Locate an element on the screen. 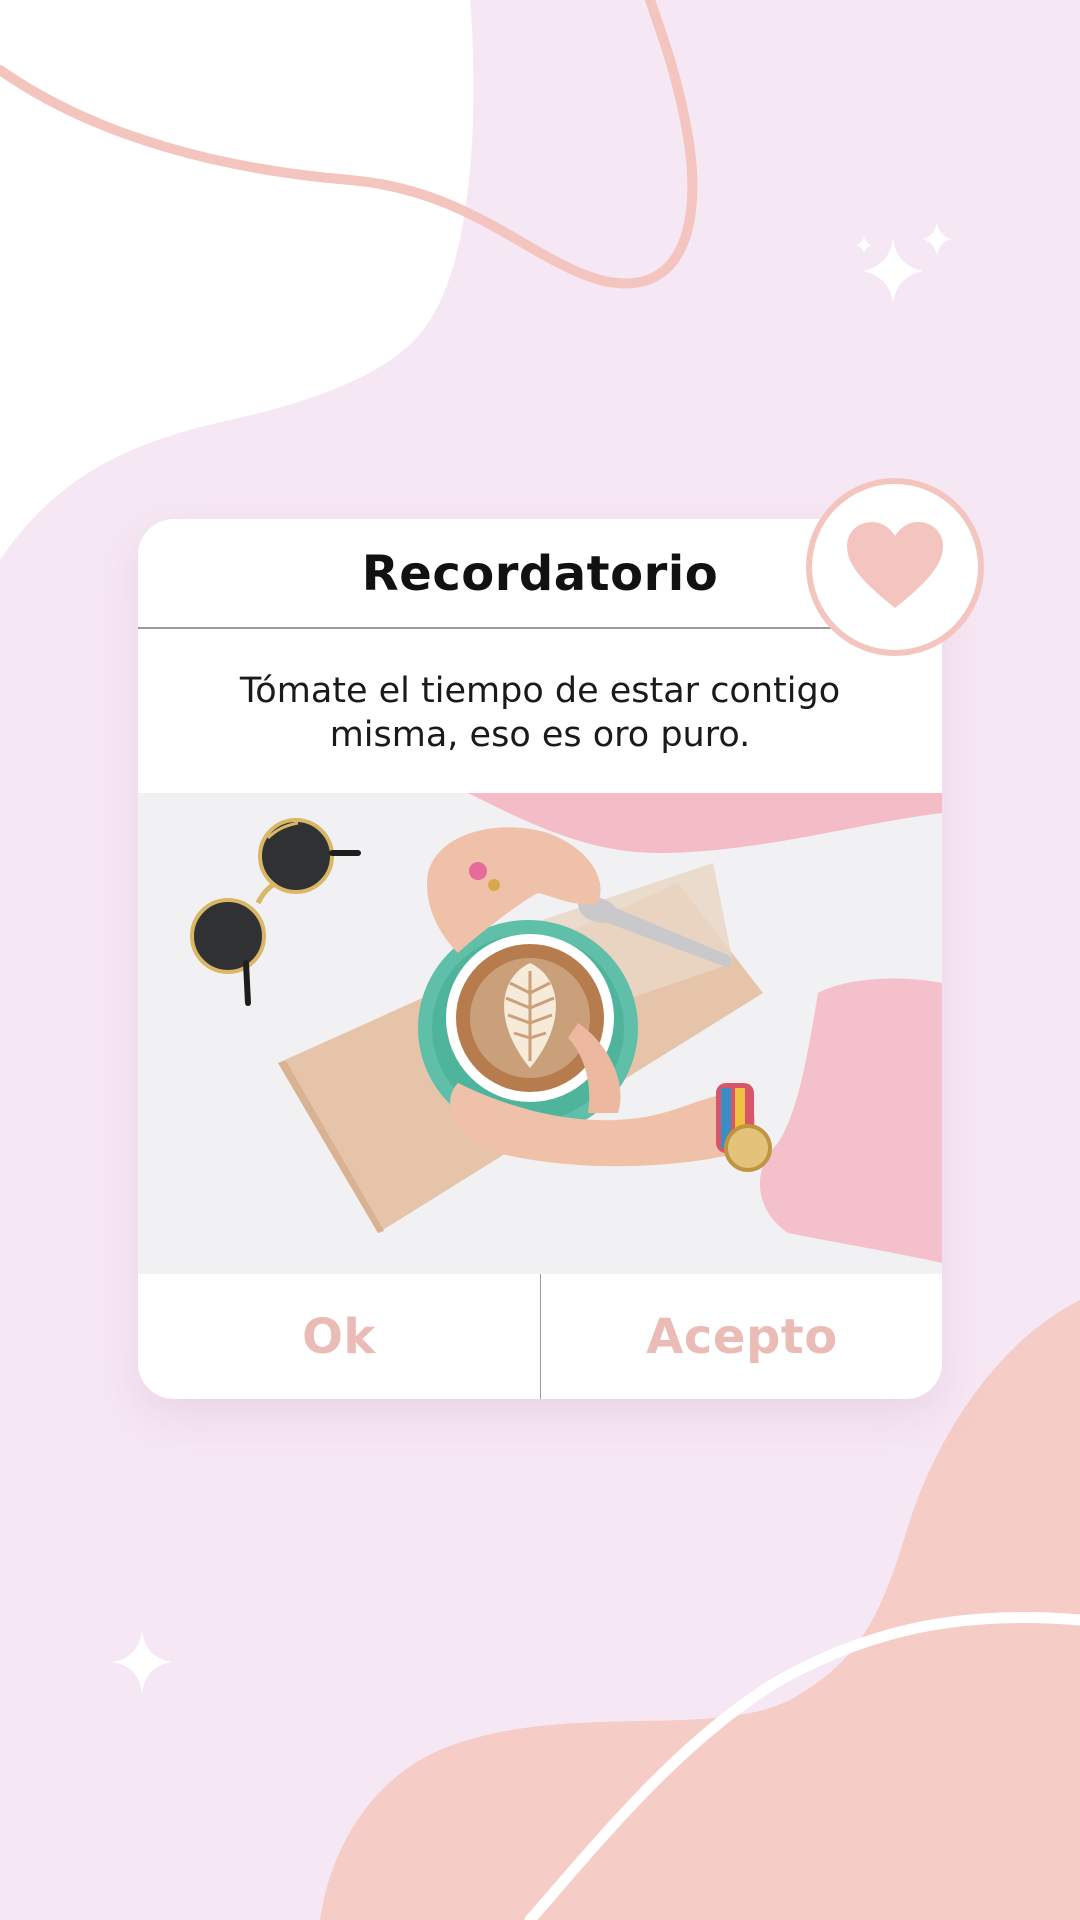 The width and height of the screenshot is (1080, 1920). heart-icon is located at coordinates (895, 565).